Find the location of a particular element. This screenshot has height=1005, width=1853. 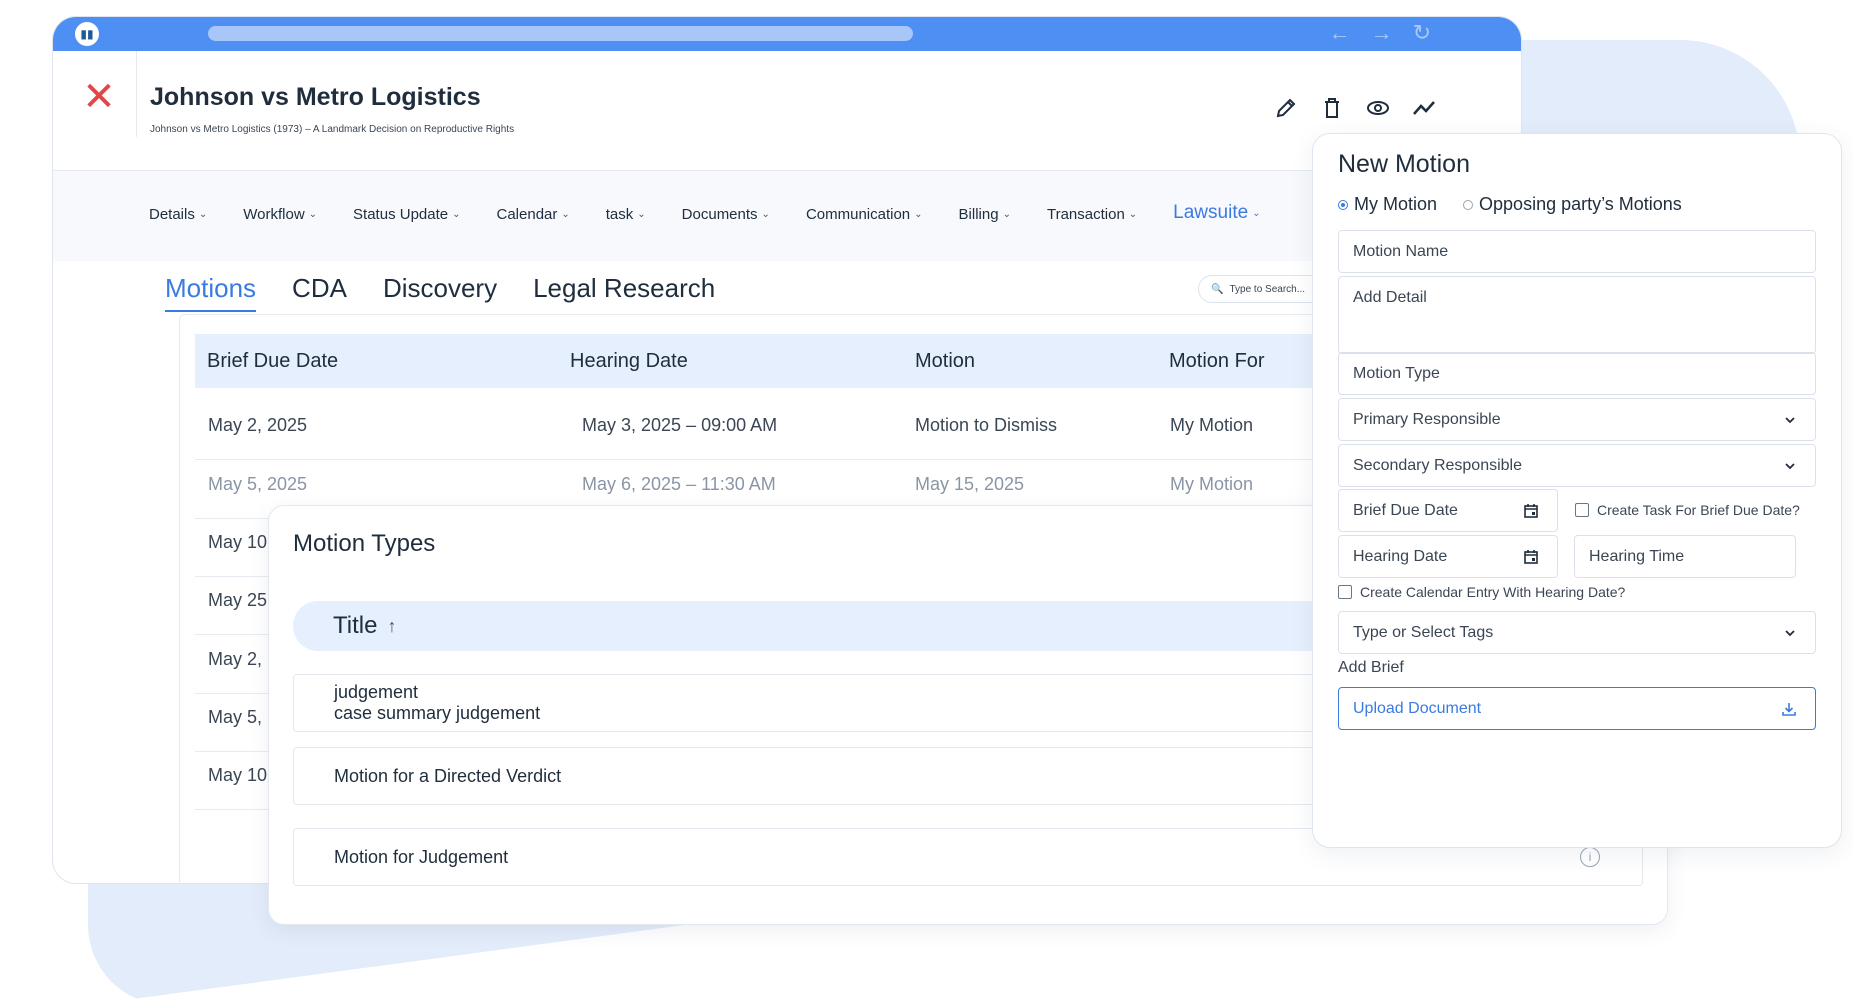

brief-due-date-placeholder: Brief Due Date is located at coordinates (1405, 510).